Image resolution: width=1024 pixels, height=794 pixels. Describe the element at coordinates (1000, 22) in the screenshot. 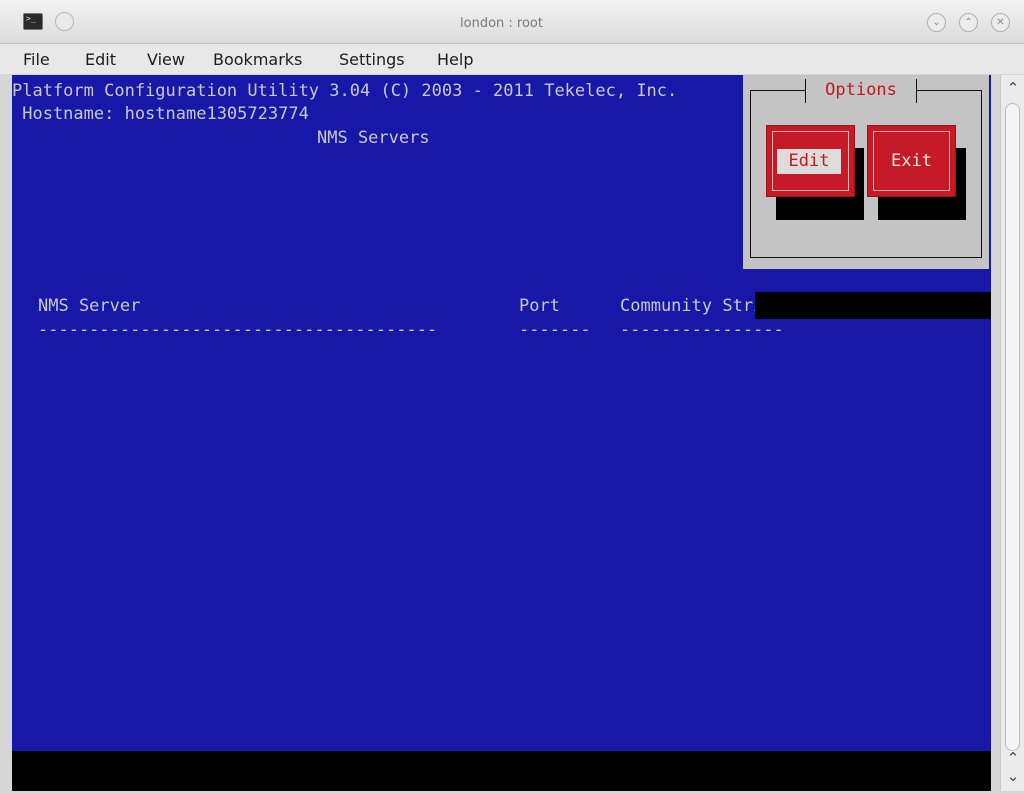

I see `close-icon: ✕` at that location.